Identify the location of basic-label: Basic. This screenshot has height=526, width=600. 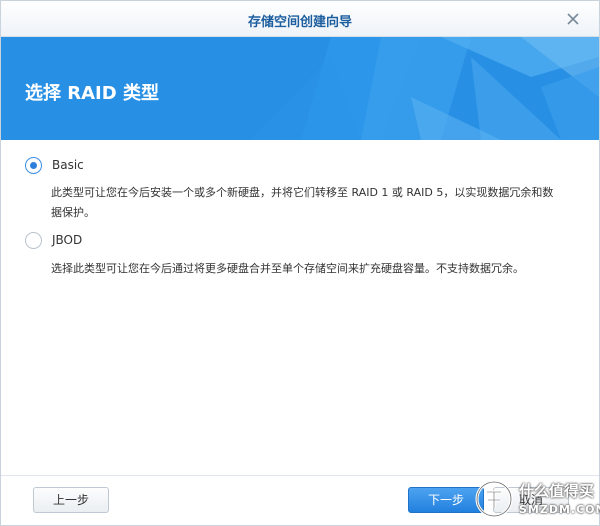
(68, 165).